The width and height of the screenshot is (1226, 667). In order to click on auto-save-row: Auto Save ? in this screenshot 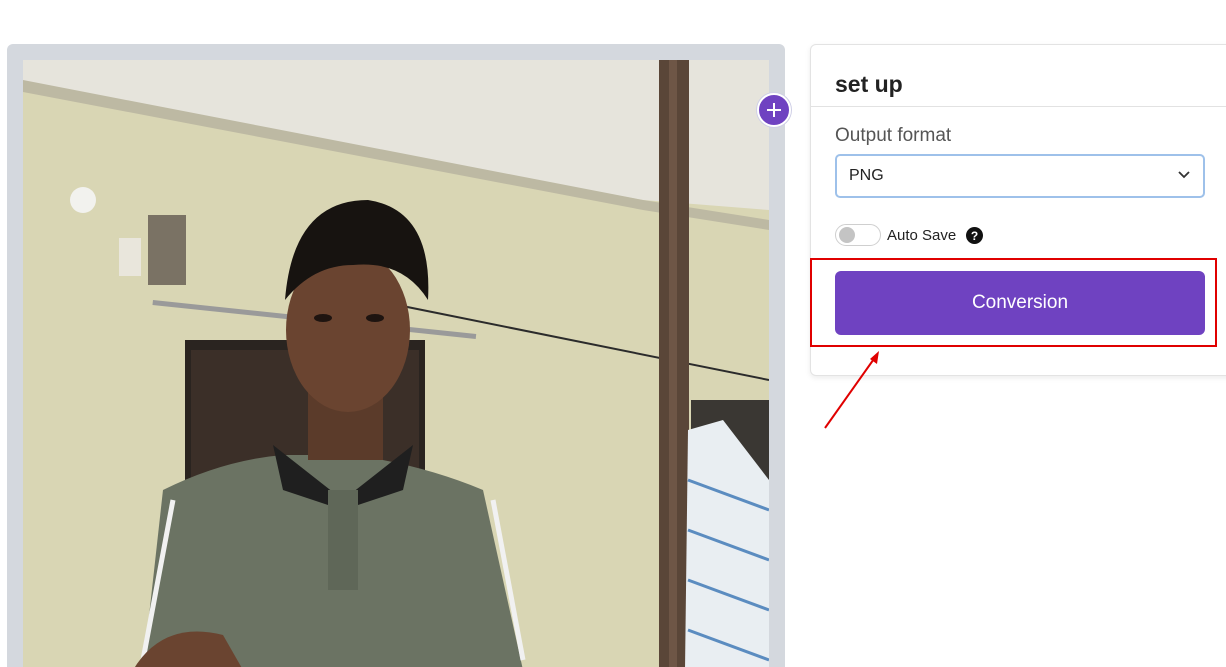, I will do `click(935, 236)`.